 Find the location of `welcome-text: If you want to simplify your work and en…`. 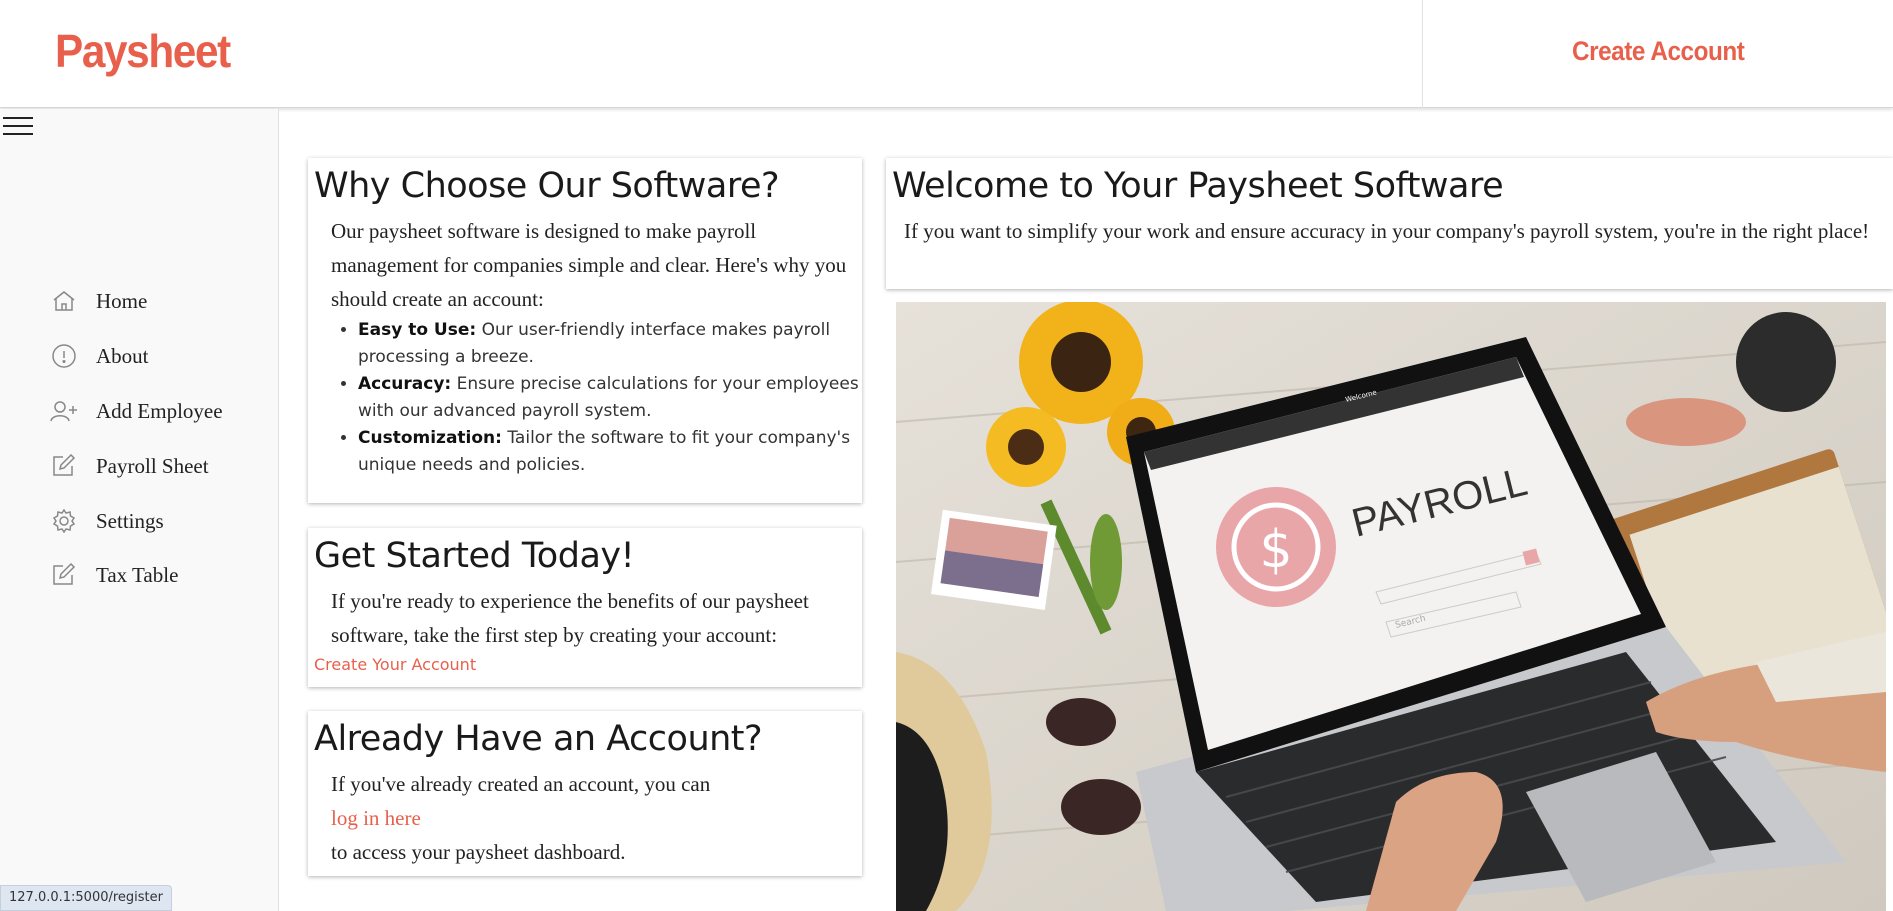

welcome-text: If you want to simplify your work and en… is located at coordinates (1387, 231).